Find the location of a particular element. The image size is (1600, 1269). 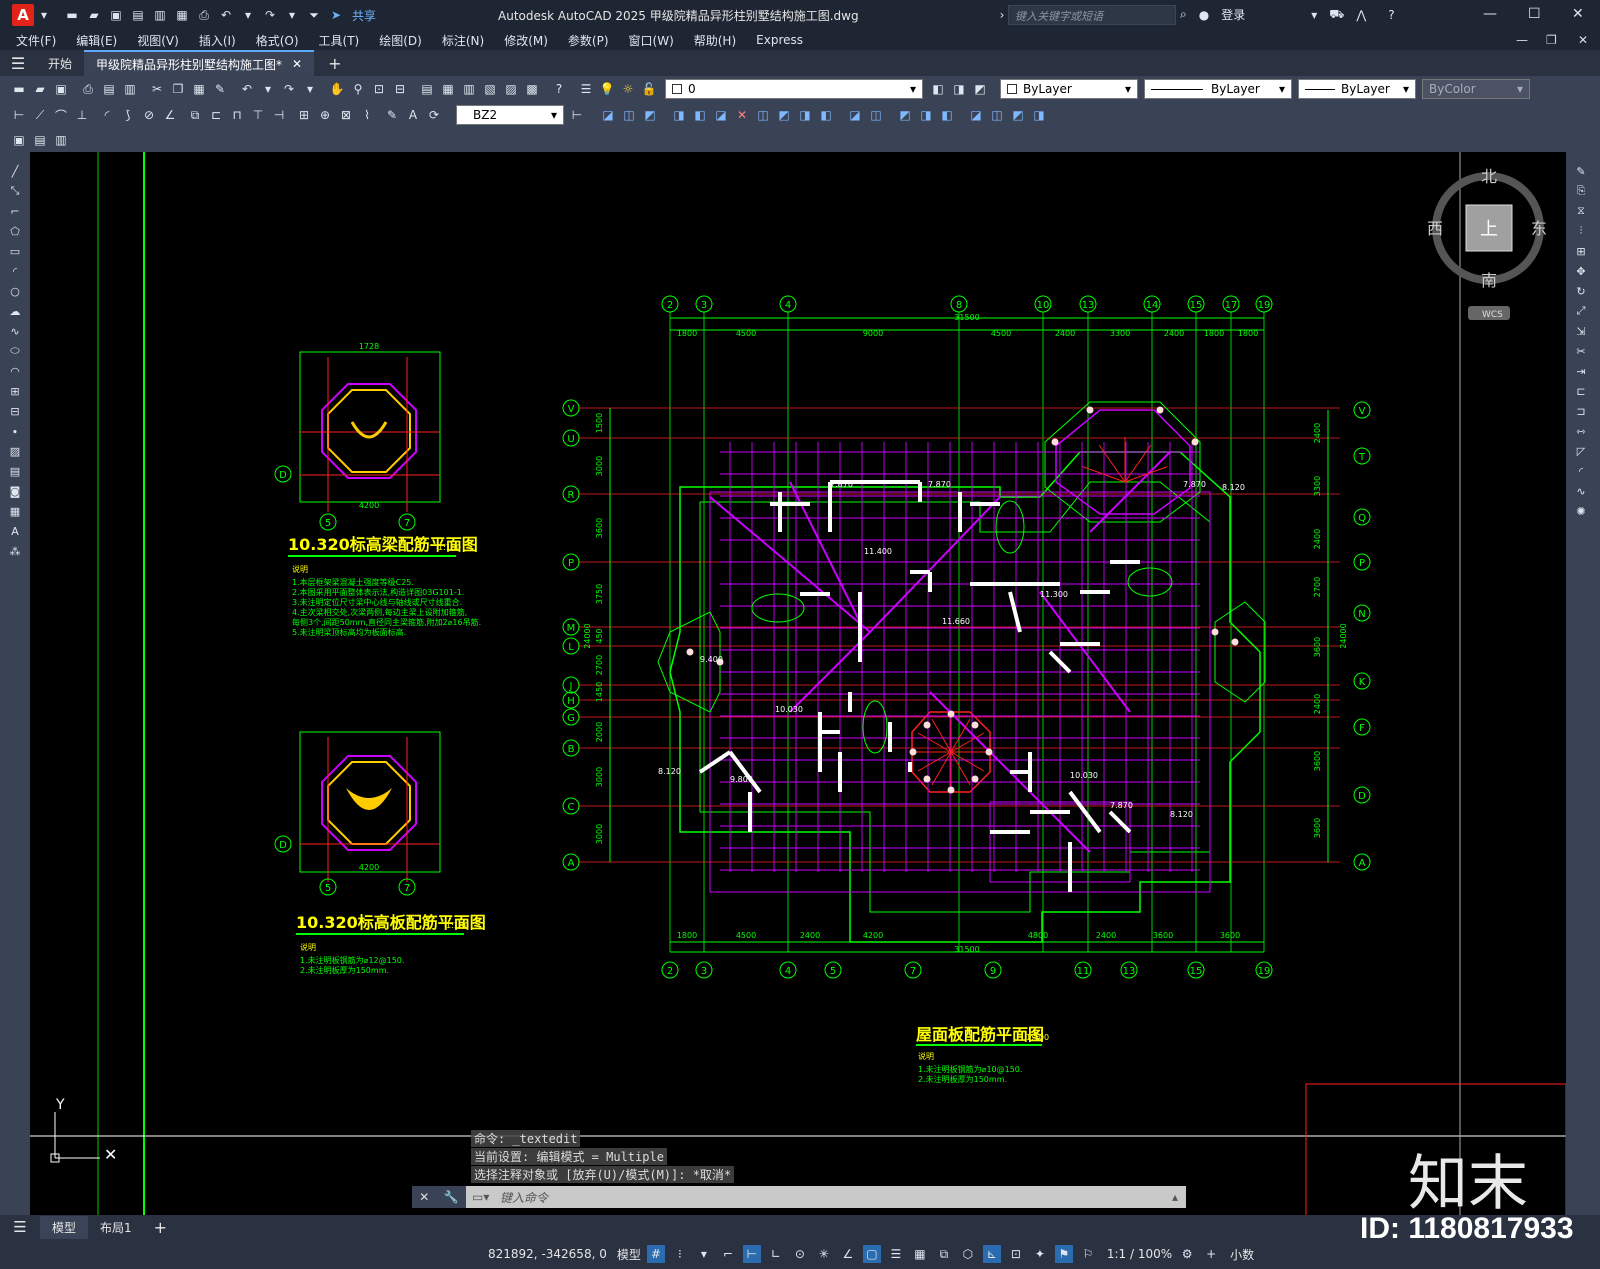

extrude-faces-icon: ◨ is located at coordinates (679, 115).